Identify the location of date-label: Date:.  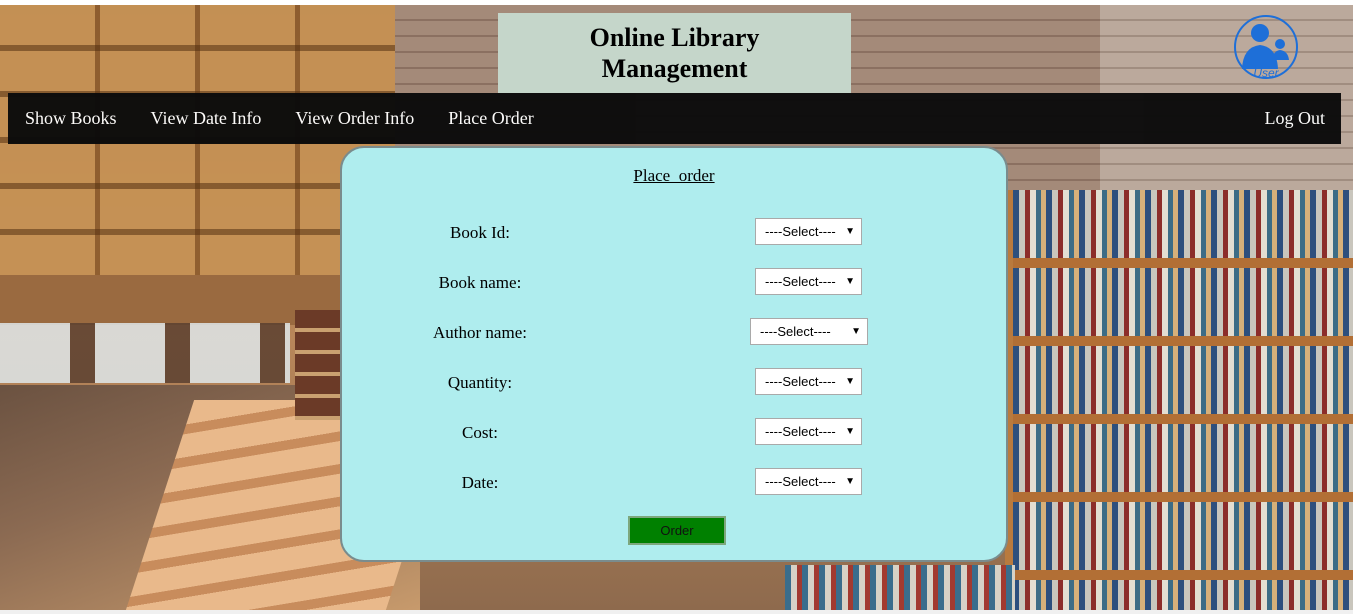
(480, 482).